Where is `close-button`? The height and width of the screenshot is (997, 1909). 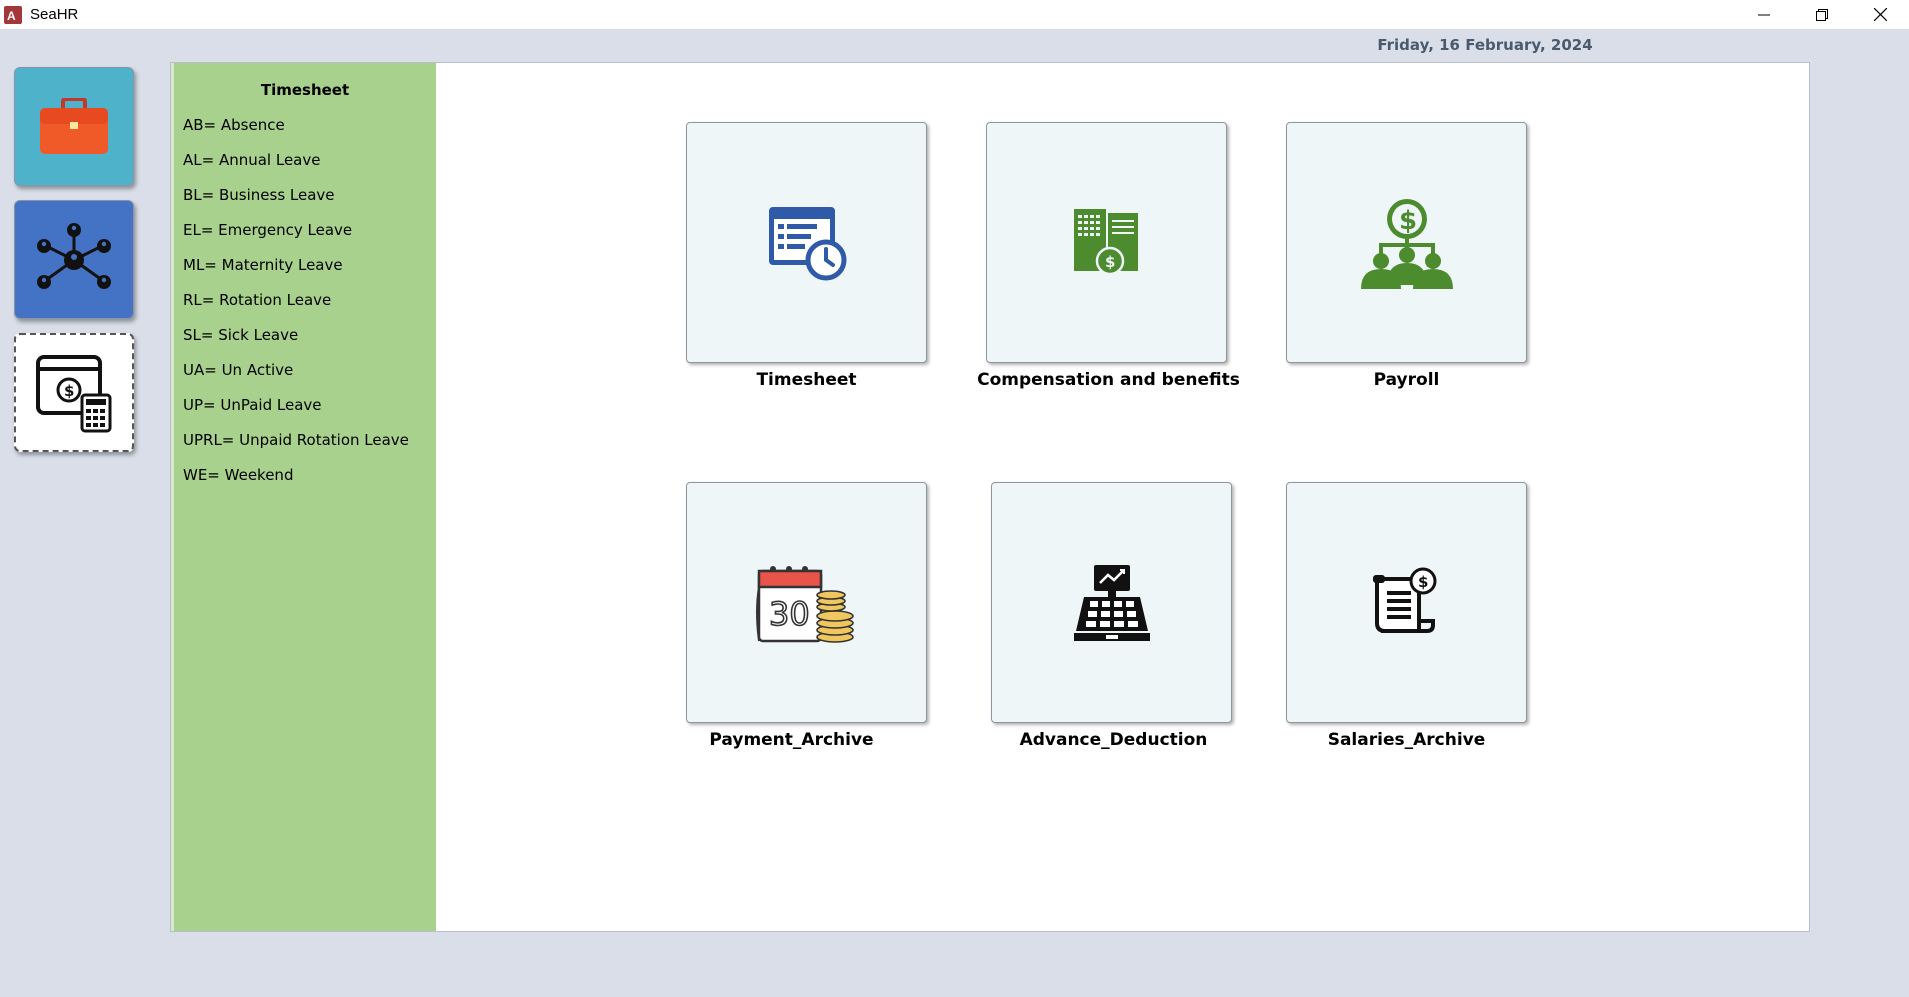 close-button is located at coordinates (1880, 14).